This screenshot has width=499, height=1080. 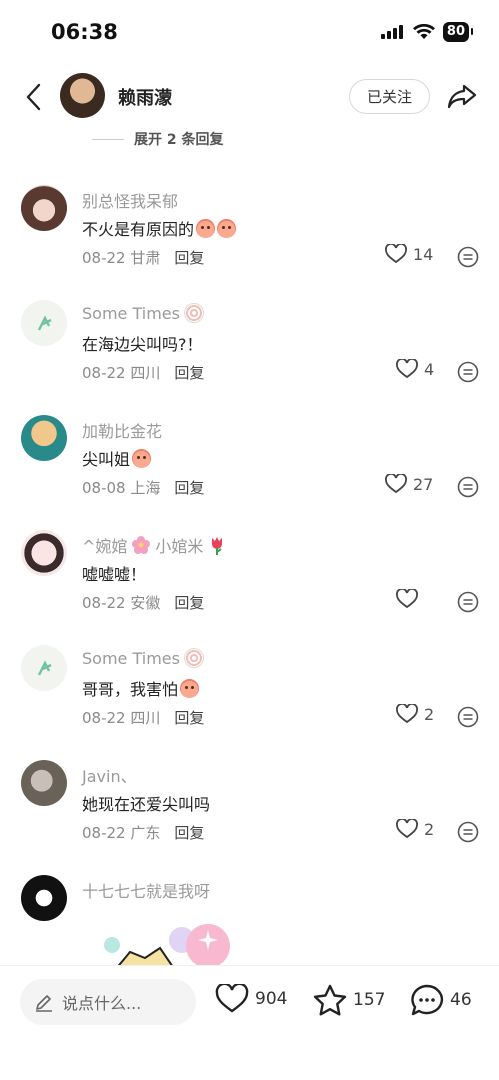 What do you see at coordinates (389, 96) in the screenshot?
I see `follow-button: 已关注` at bounding box center [389, 96].